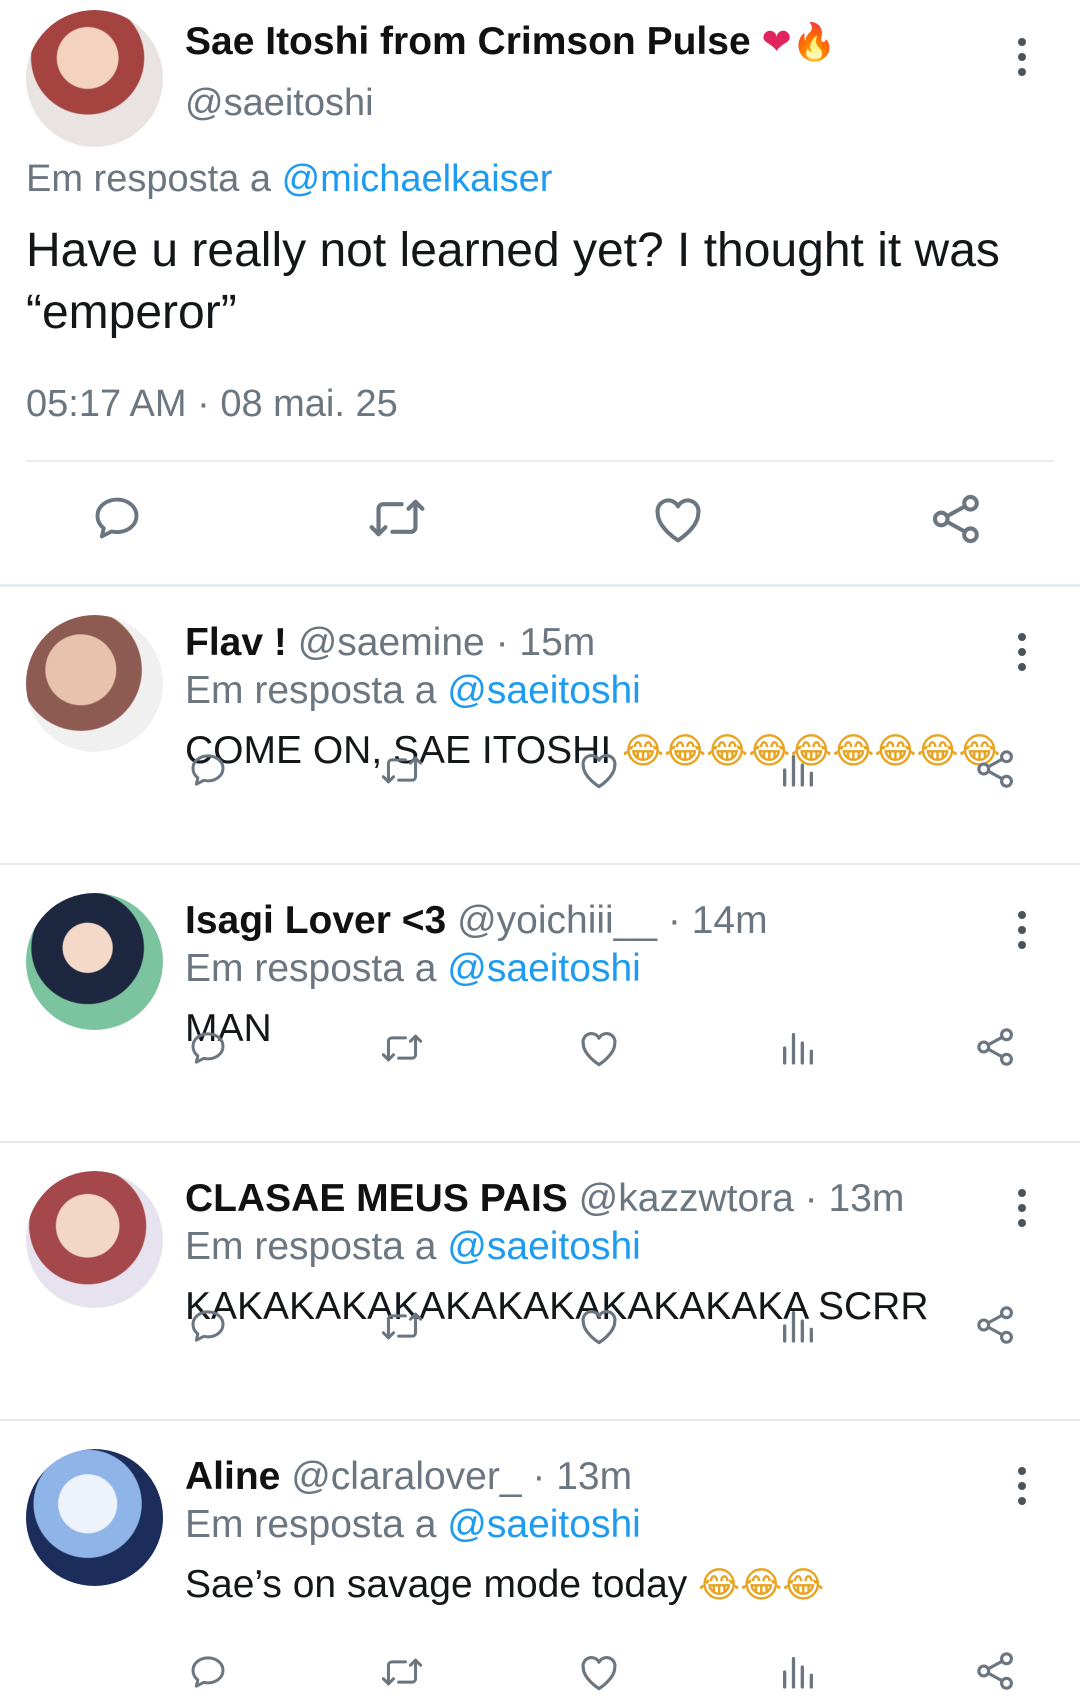 The image size is (1080, 1701). Describe the element at coordinates (232, 1476) in the screenshot. I see `display-name: Aline` at that location.